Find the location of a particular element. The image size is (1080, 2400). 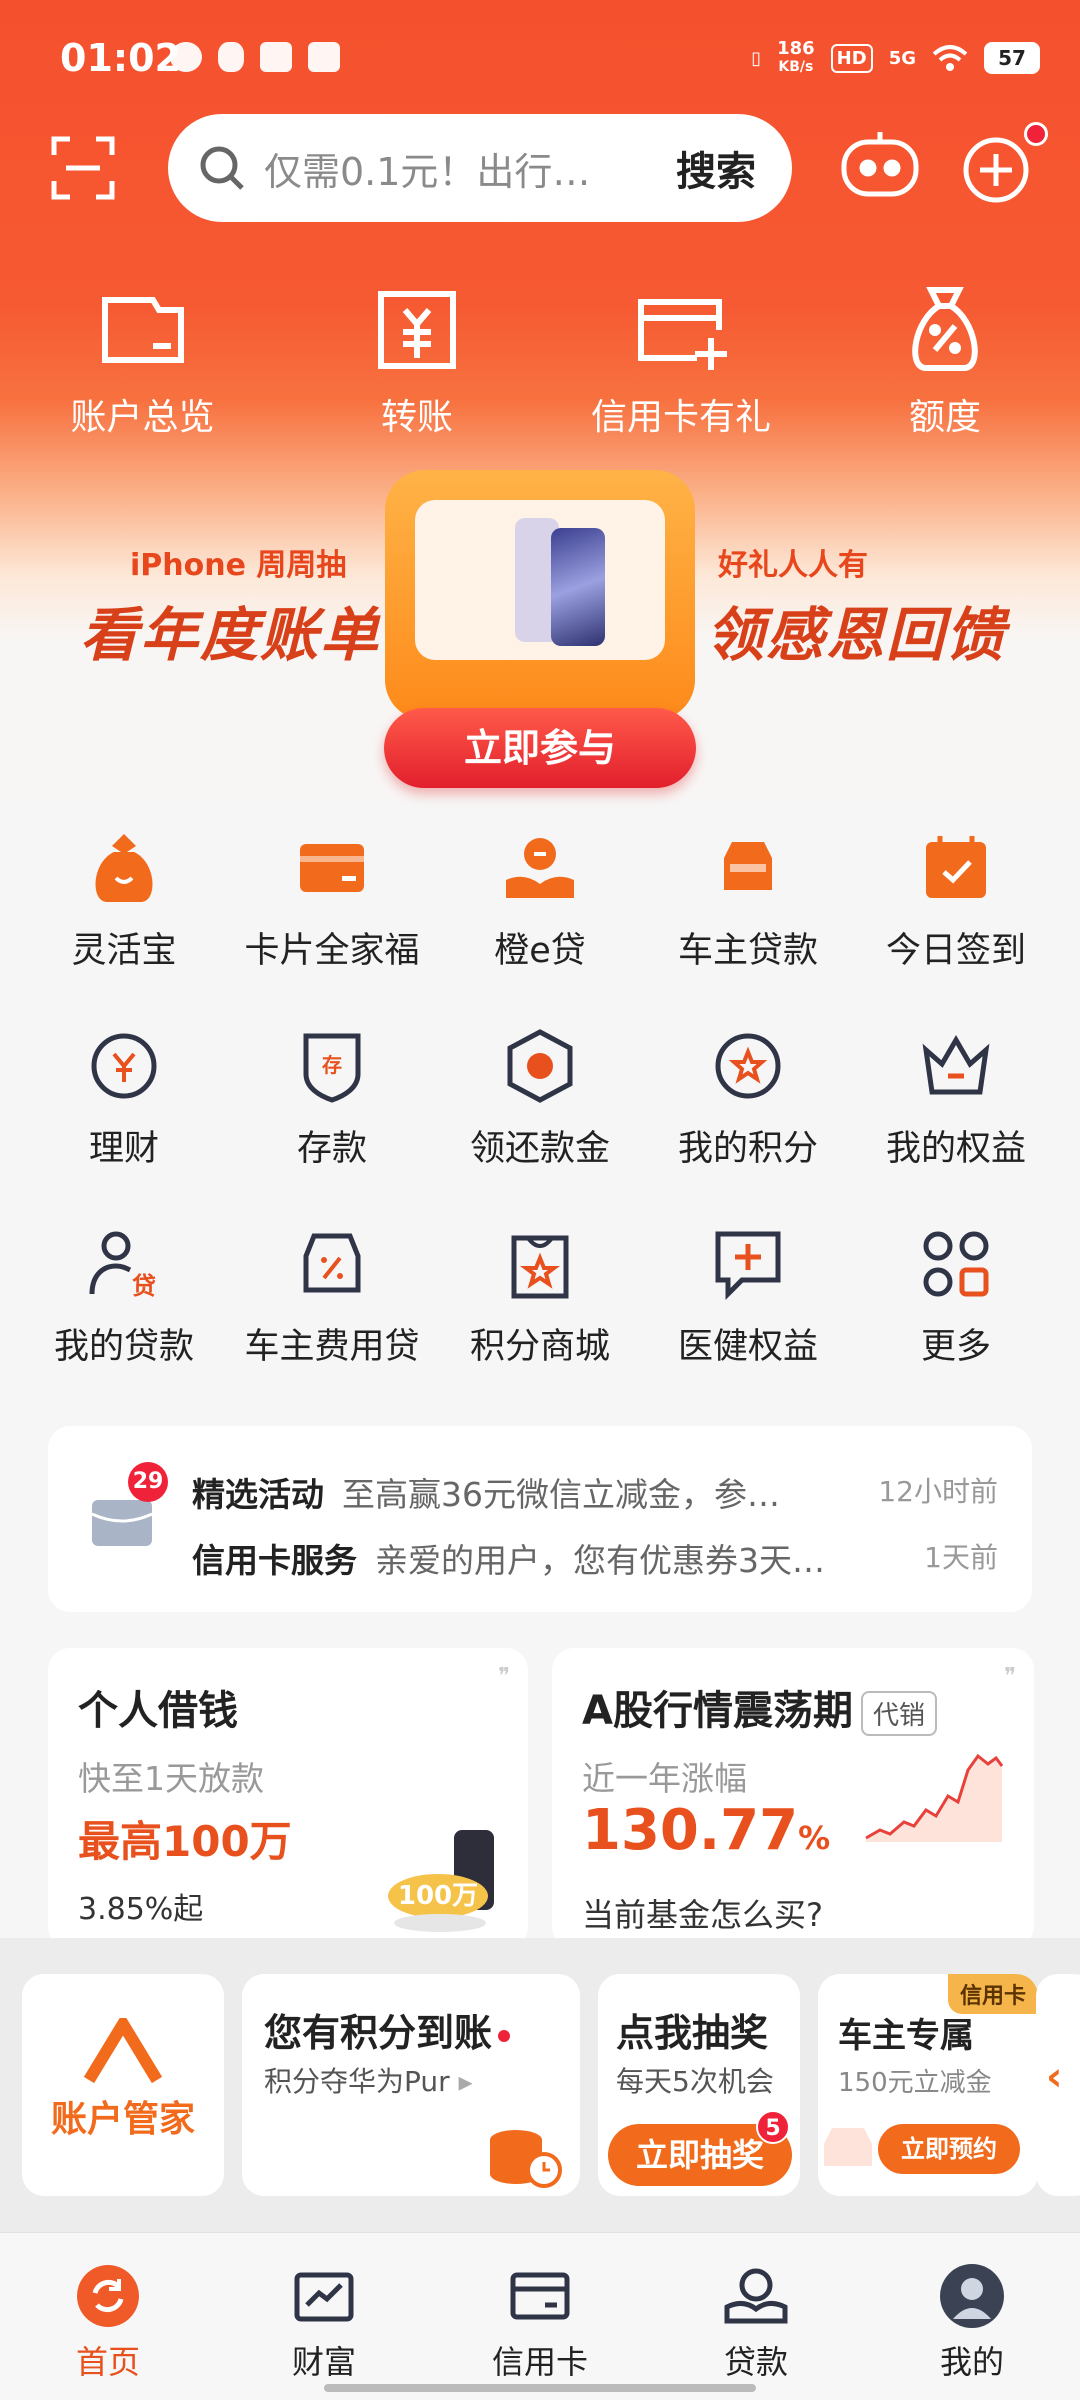

chevron-left-icon: ‹ is located at coordinates (1054, 2077).